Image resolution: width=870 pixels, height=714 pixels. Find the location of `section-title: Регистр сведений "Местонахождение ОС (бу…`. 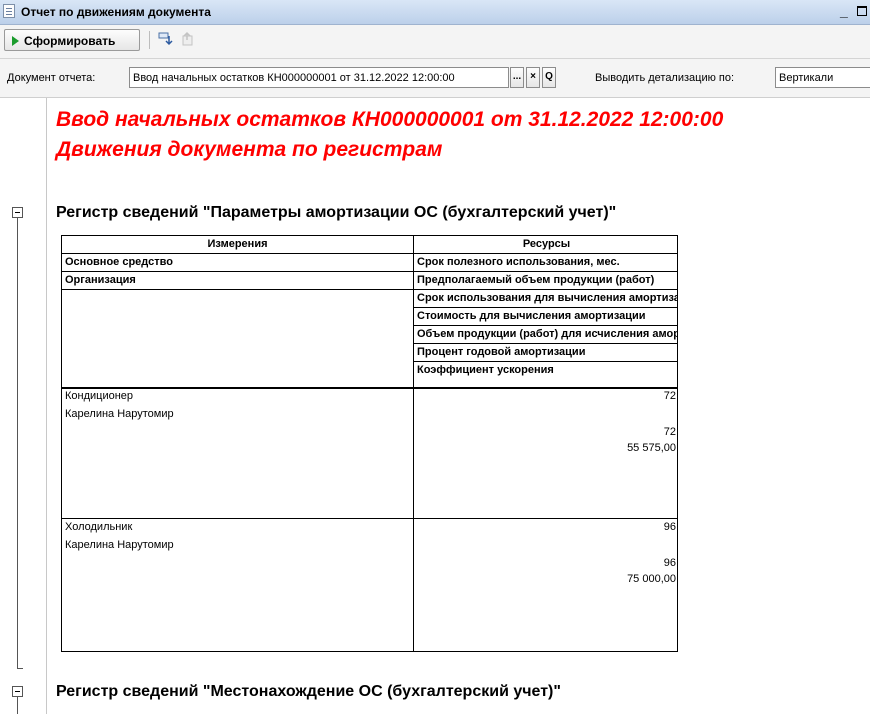

section-title: Регистр сведений "Местонахождение ОС (бу… is located at coordinates (308, 691).